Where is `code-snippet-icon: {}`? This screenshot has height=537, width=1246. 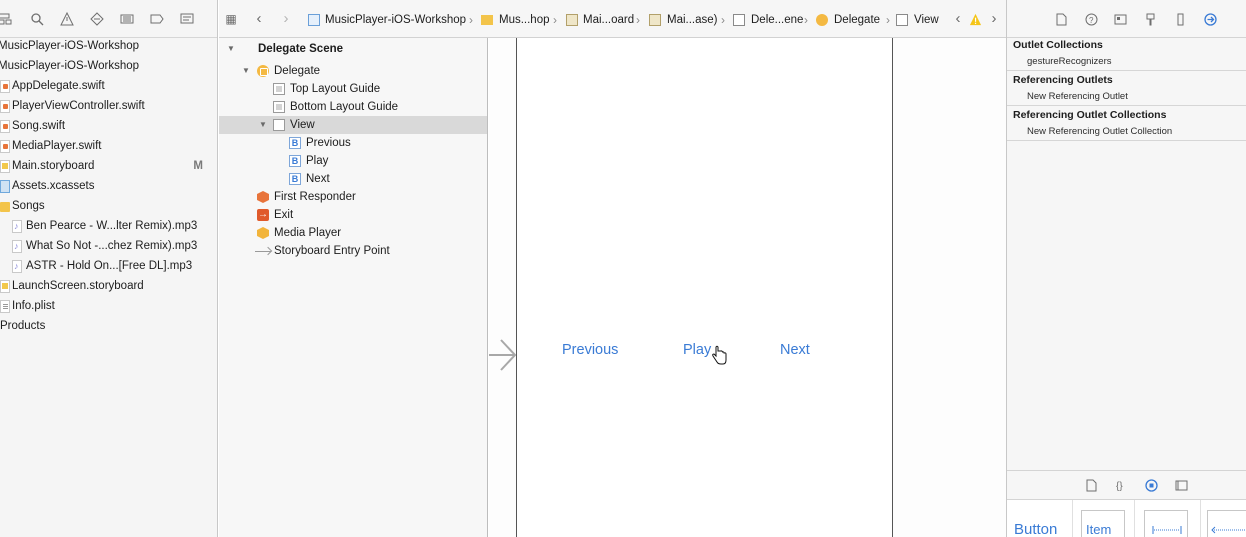 code-snippet-icon: {} is located at coordinates (1121, 485).